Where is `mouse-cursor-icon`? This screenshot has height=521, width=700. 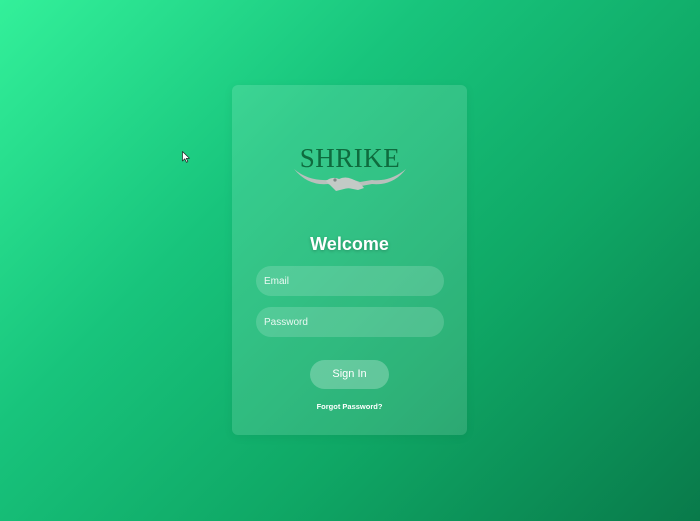
mouse-cursor-icon is located at coordinates (186, 157).